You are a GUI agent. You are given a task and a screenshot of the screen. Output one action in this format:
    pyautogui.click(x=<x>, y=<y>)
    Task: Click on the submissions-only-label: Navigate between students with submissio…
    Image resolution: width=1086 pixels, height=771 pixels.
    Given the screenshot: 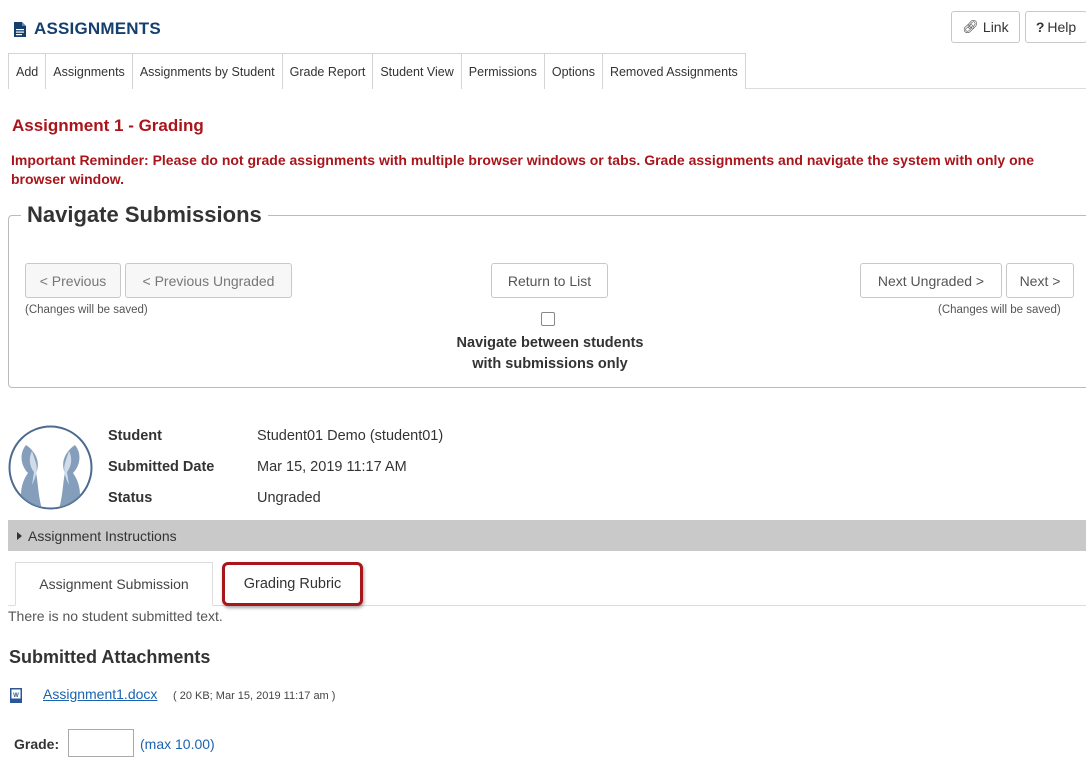 What is the action you would take?
    pyautogui.click(x=550, y=354)
    